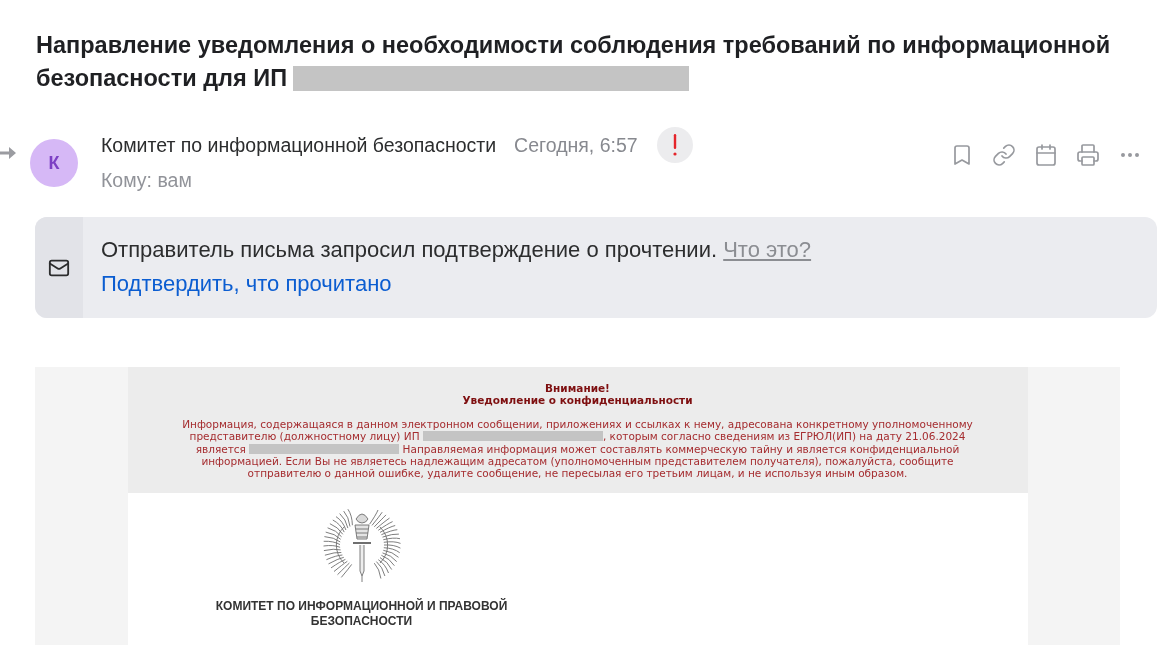  What do you see at coordinates (299, 145) in the screenshot?
I see `sender-name: Комитет по информационной безопасности` at bounding box center [299, 145].